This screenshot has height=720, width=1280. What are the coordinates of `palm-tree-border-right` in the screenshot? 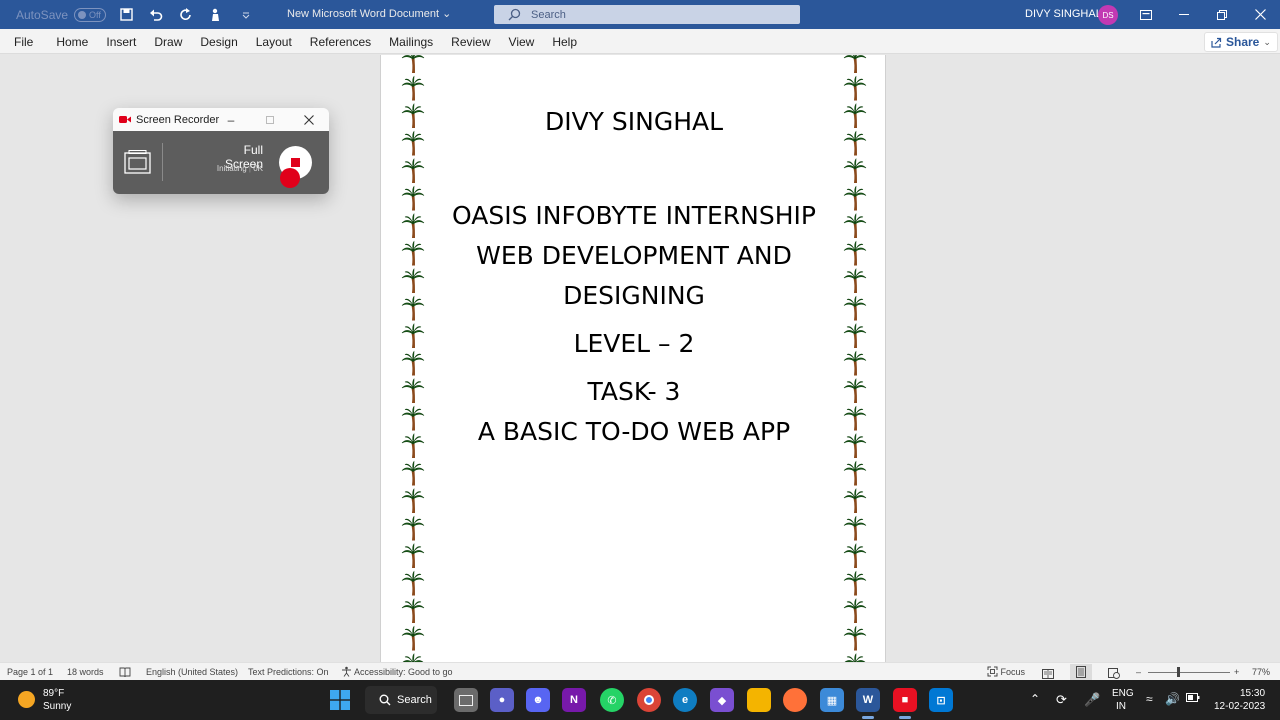 It's located at (855, 358).